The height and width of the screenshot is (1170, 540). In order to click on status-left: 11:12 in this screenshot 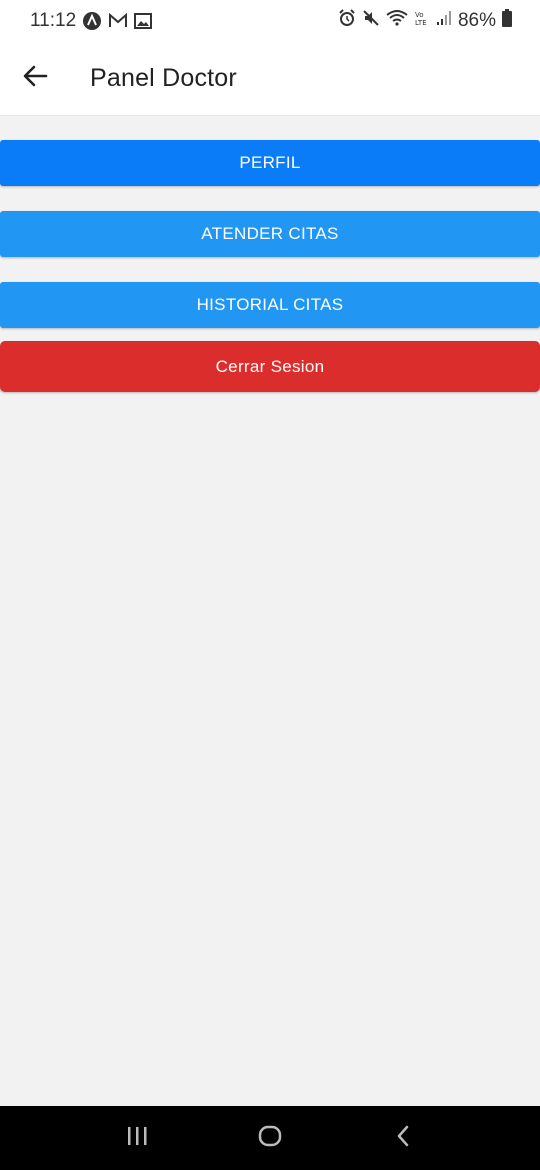, I will do `click(91, 21)`.